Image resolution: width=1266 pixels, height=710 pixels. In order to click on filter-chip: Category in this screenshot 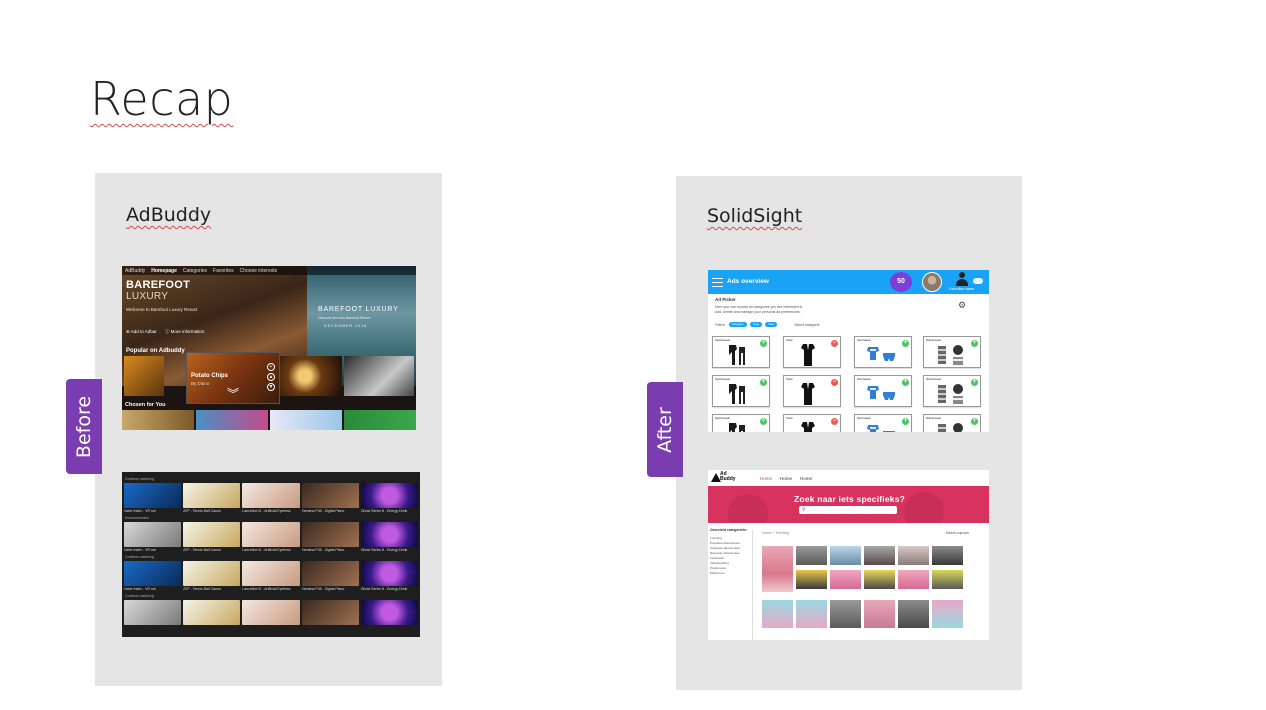, I will do `click(737, 324)`.